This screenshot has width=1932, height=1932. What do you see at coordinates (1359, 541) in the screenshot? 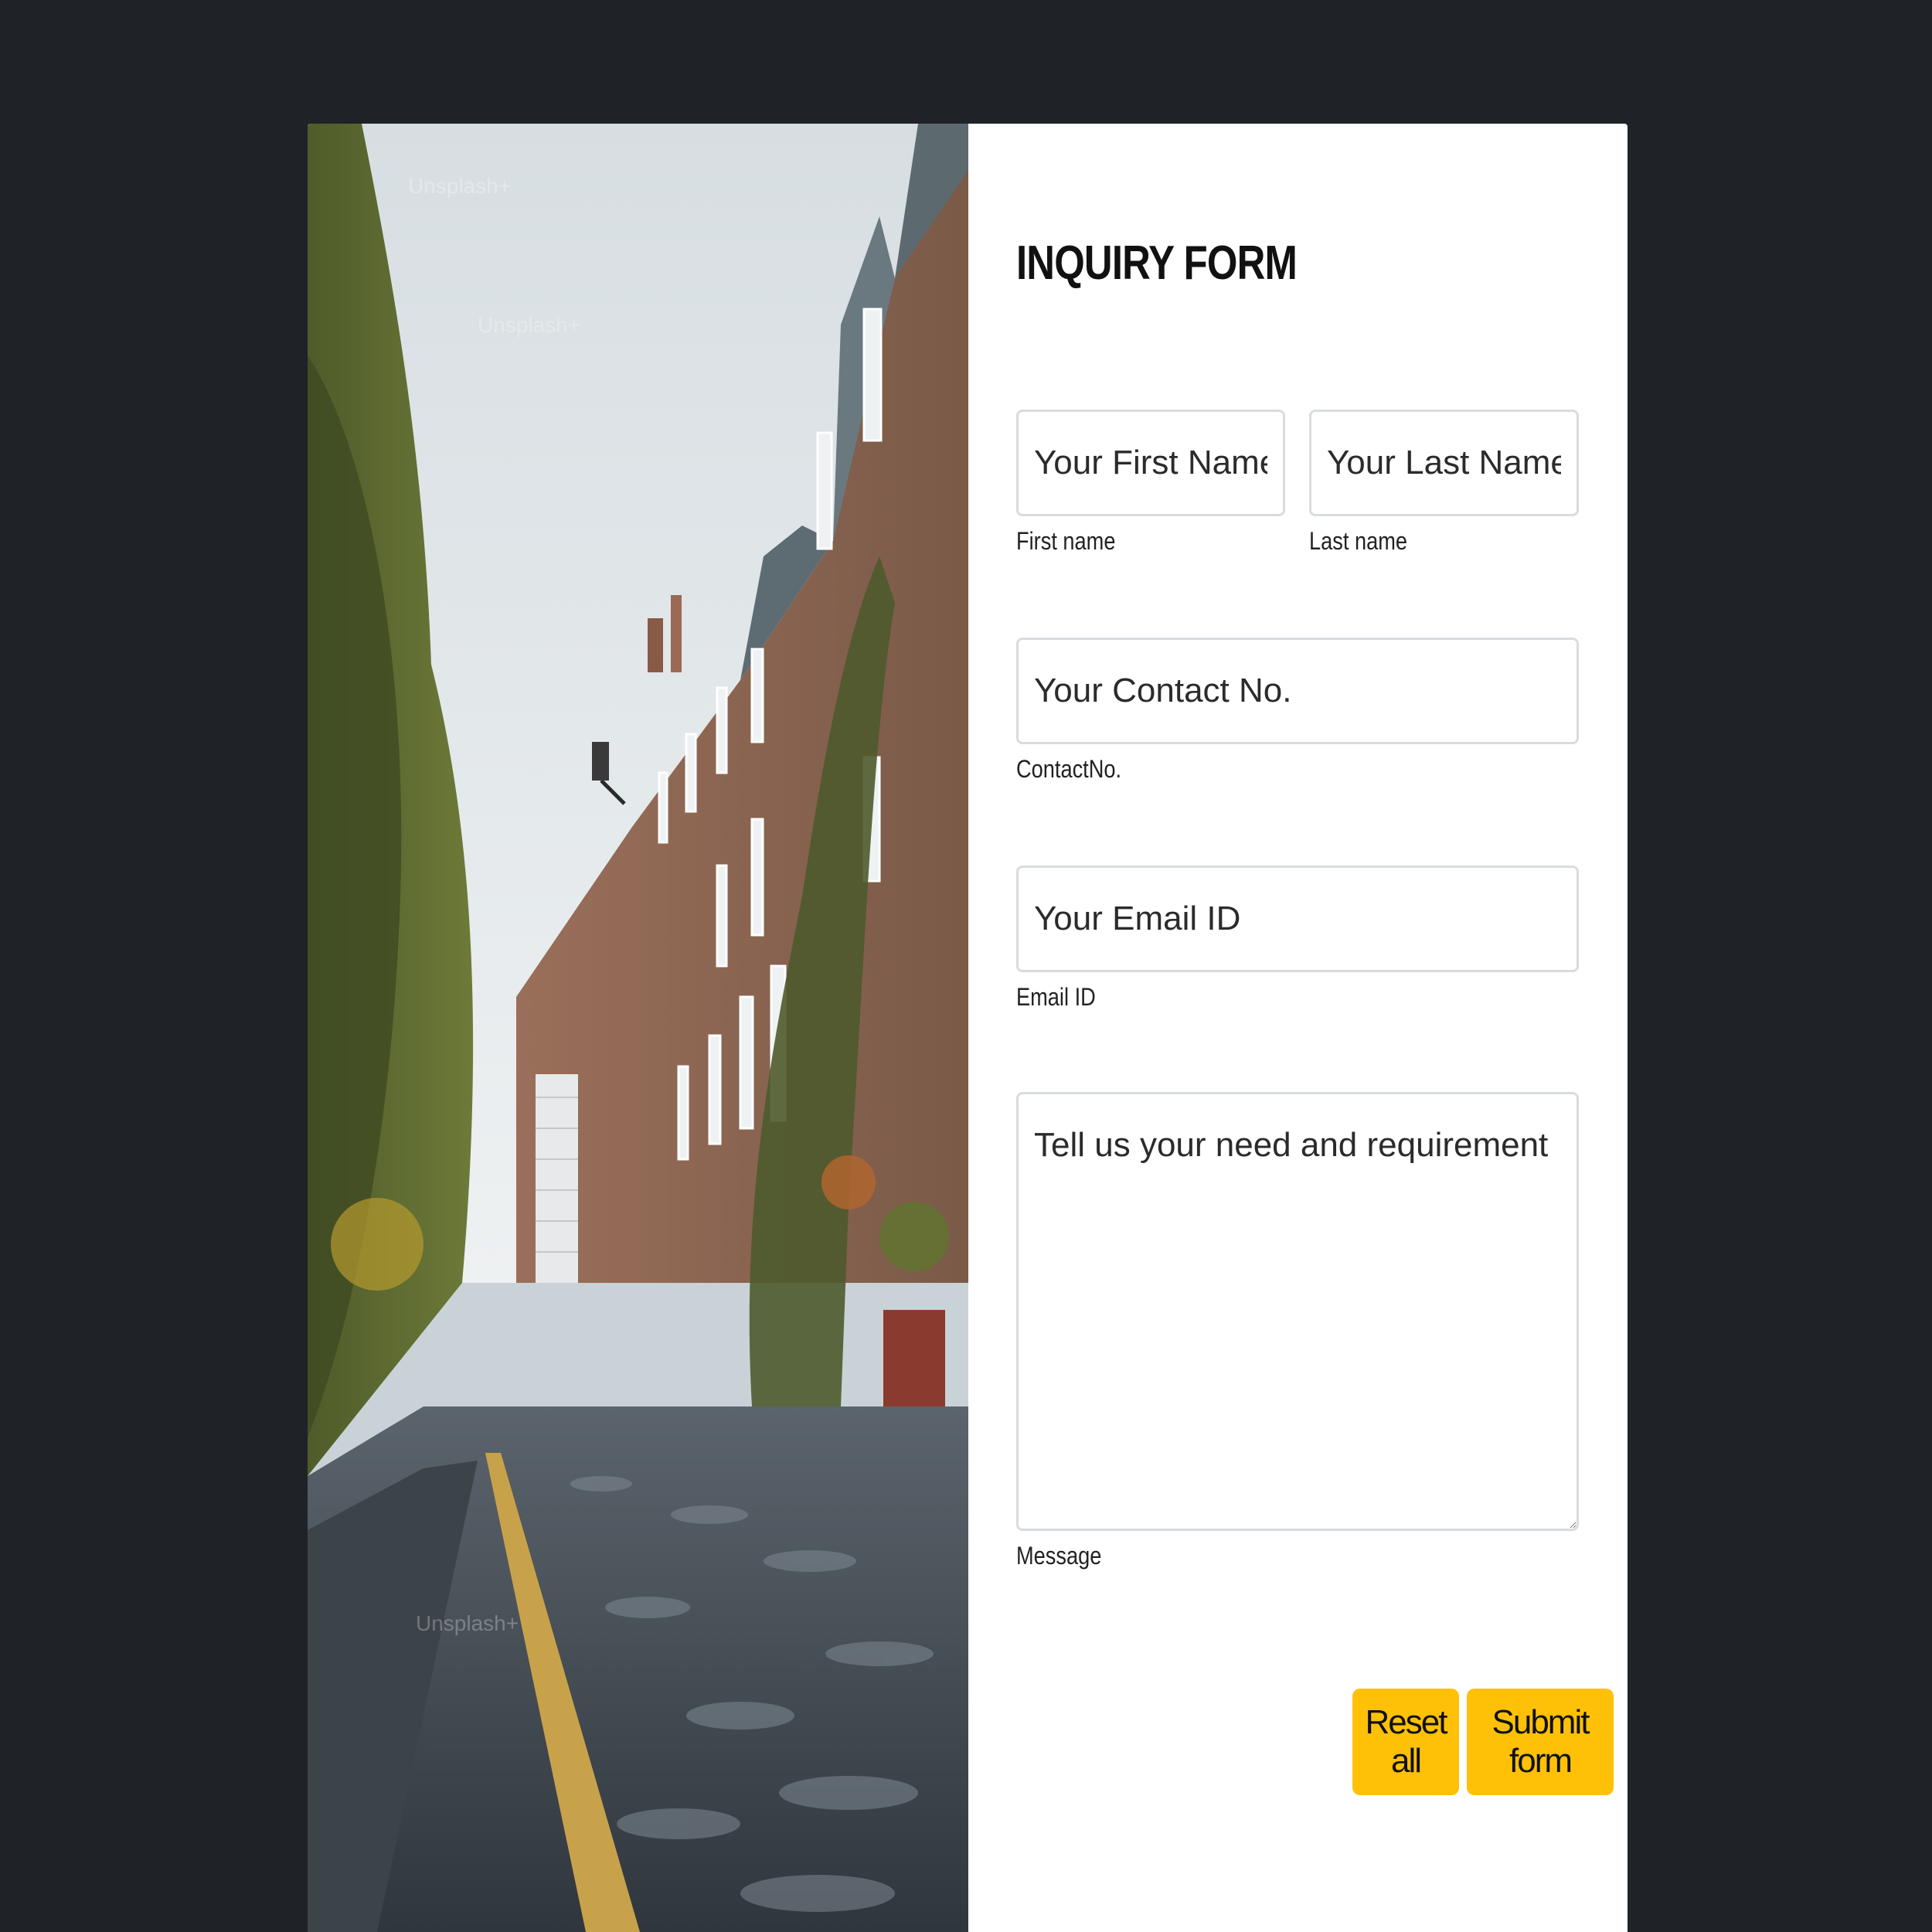
I see `last-name-label: Last name` at bounding box center [1359, 541].